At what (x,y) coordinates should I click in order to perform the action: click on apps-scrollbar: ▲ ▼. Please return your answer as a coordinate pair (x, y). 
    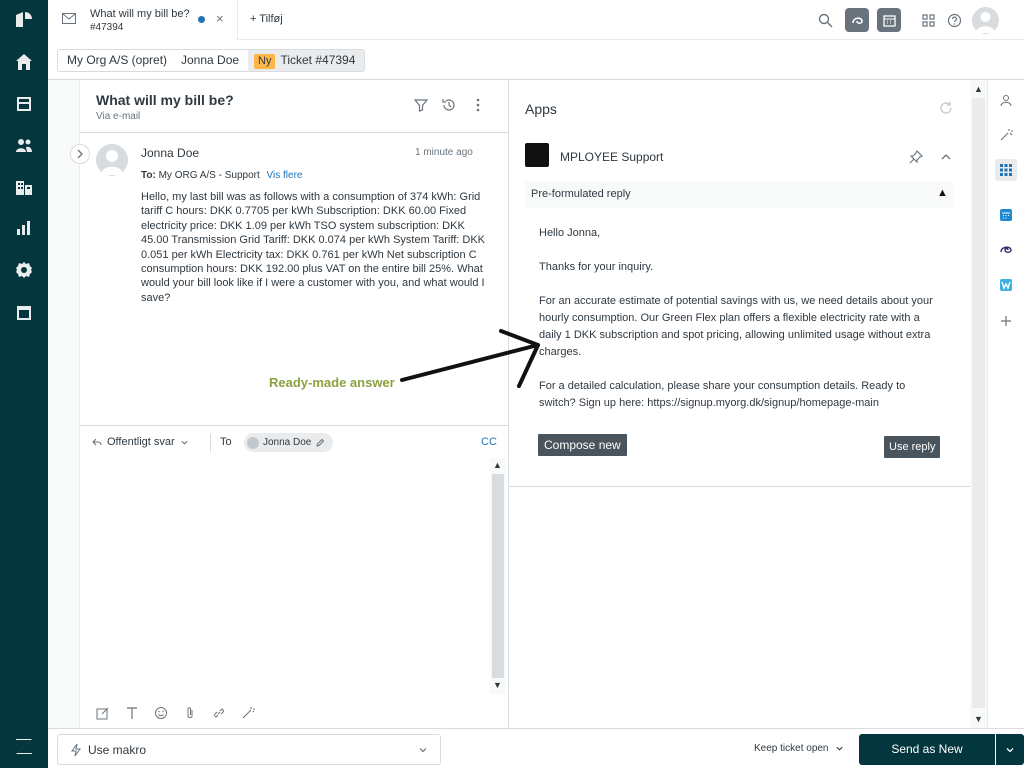
    Looking at the image, I should click on (978, 404).